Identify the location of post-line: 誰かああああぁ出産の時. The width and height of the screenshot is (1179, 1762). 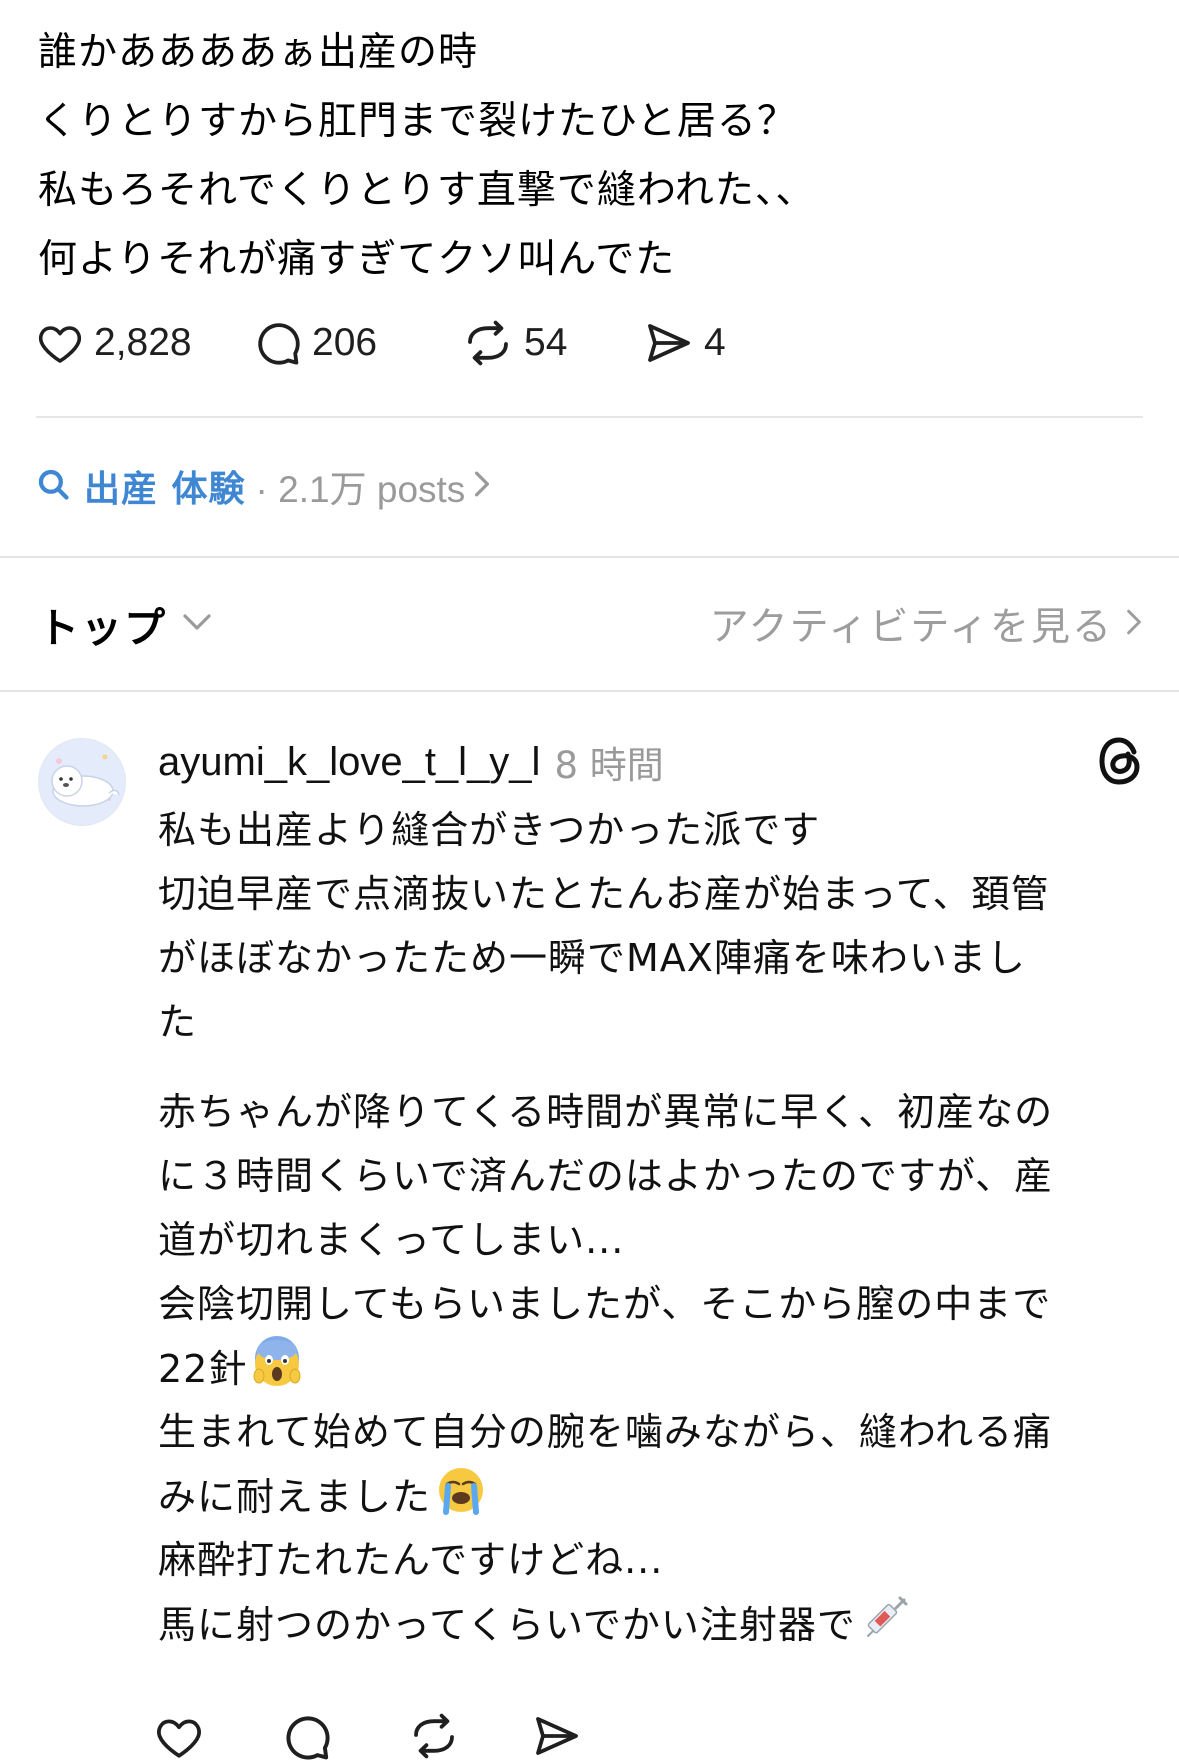
(258, 52).